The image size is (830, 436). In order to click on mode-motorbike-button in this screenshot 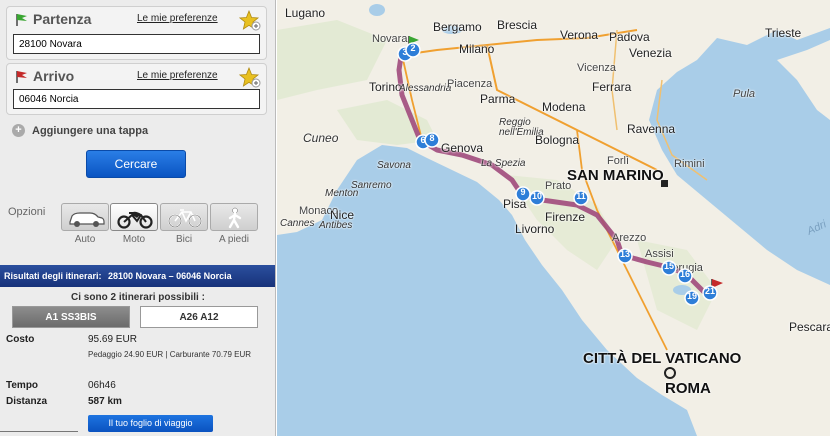, I will do `click(134, 217)`.